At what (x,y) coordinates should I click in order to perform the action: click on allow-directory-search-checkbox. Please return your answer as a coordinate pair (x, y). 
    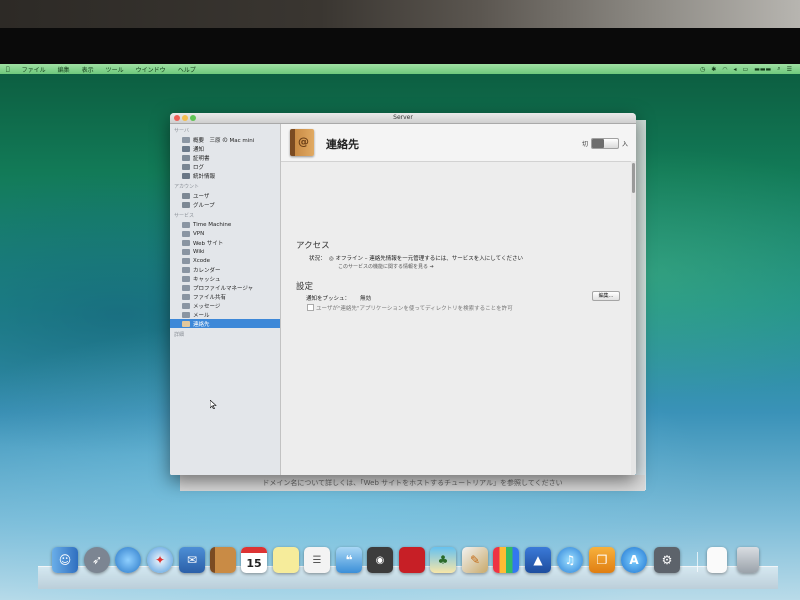
    Looking at the image, I should click on (310, 307).